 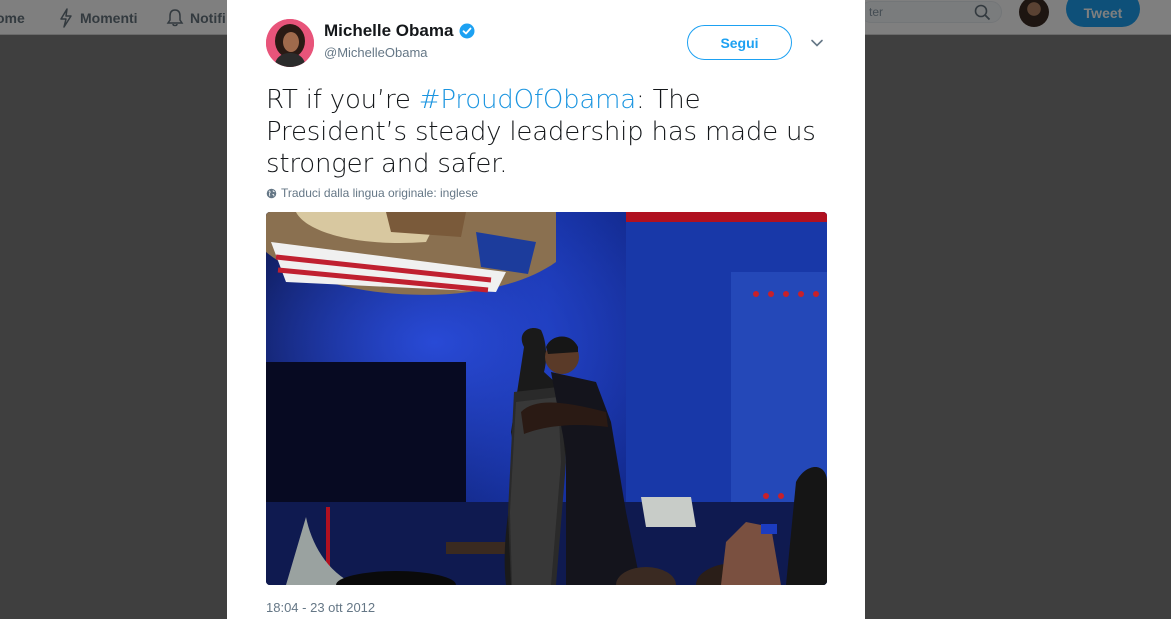 I want to click on author-handle: @MichelleObama, so click(x=376, y=52).